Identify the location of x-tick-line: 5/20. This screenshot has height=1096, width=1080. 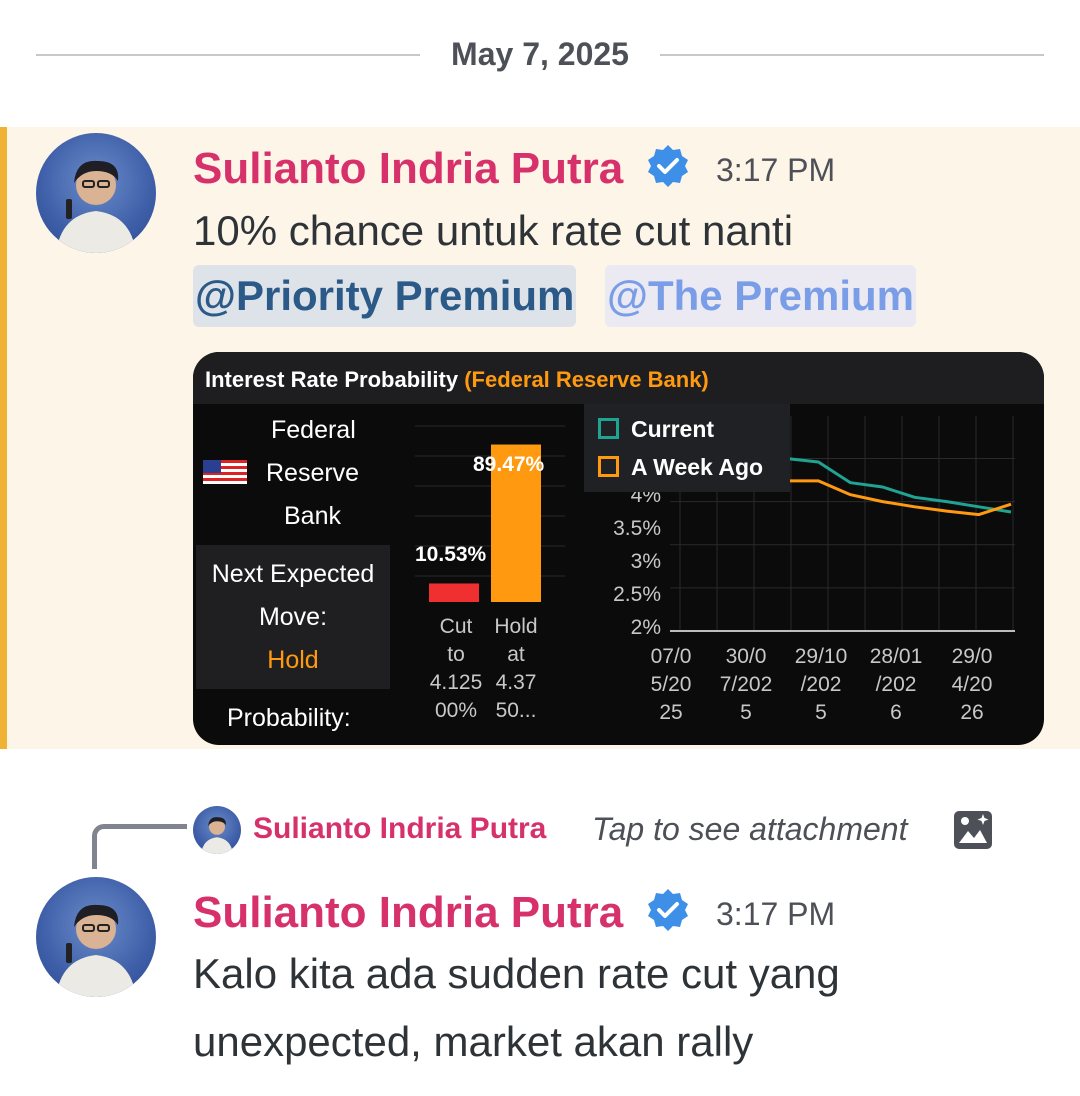
(671, 684).